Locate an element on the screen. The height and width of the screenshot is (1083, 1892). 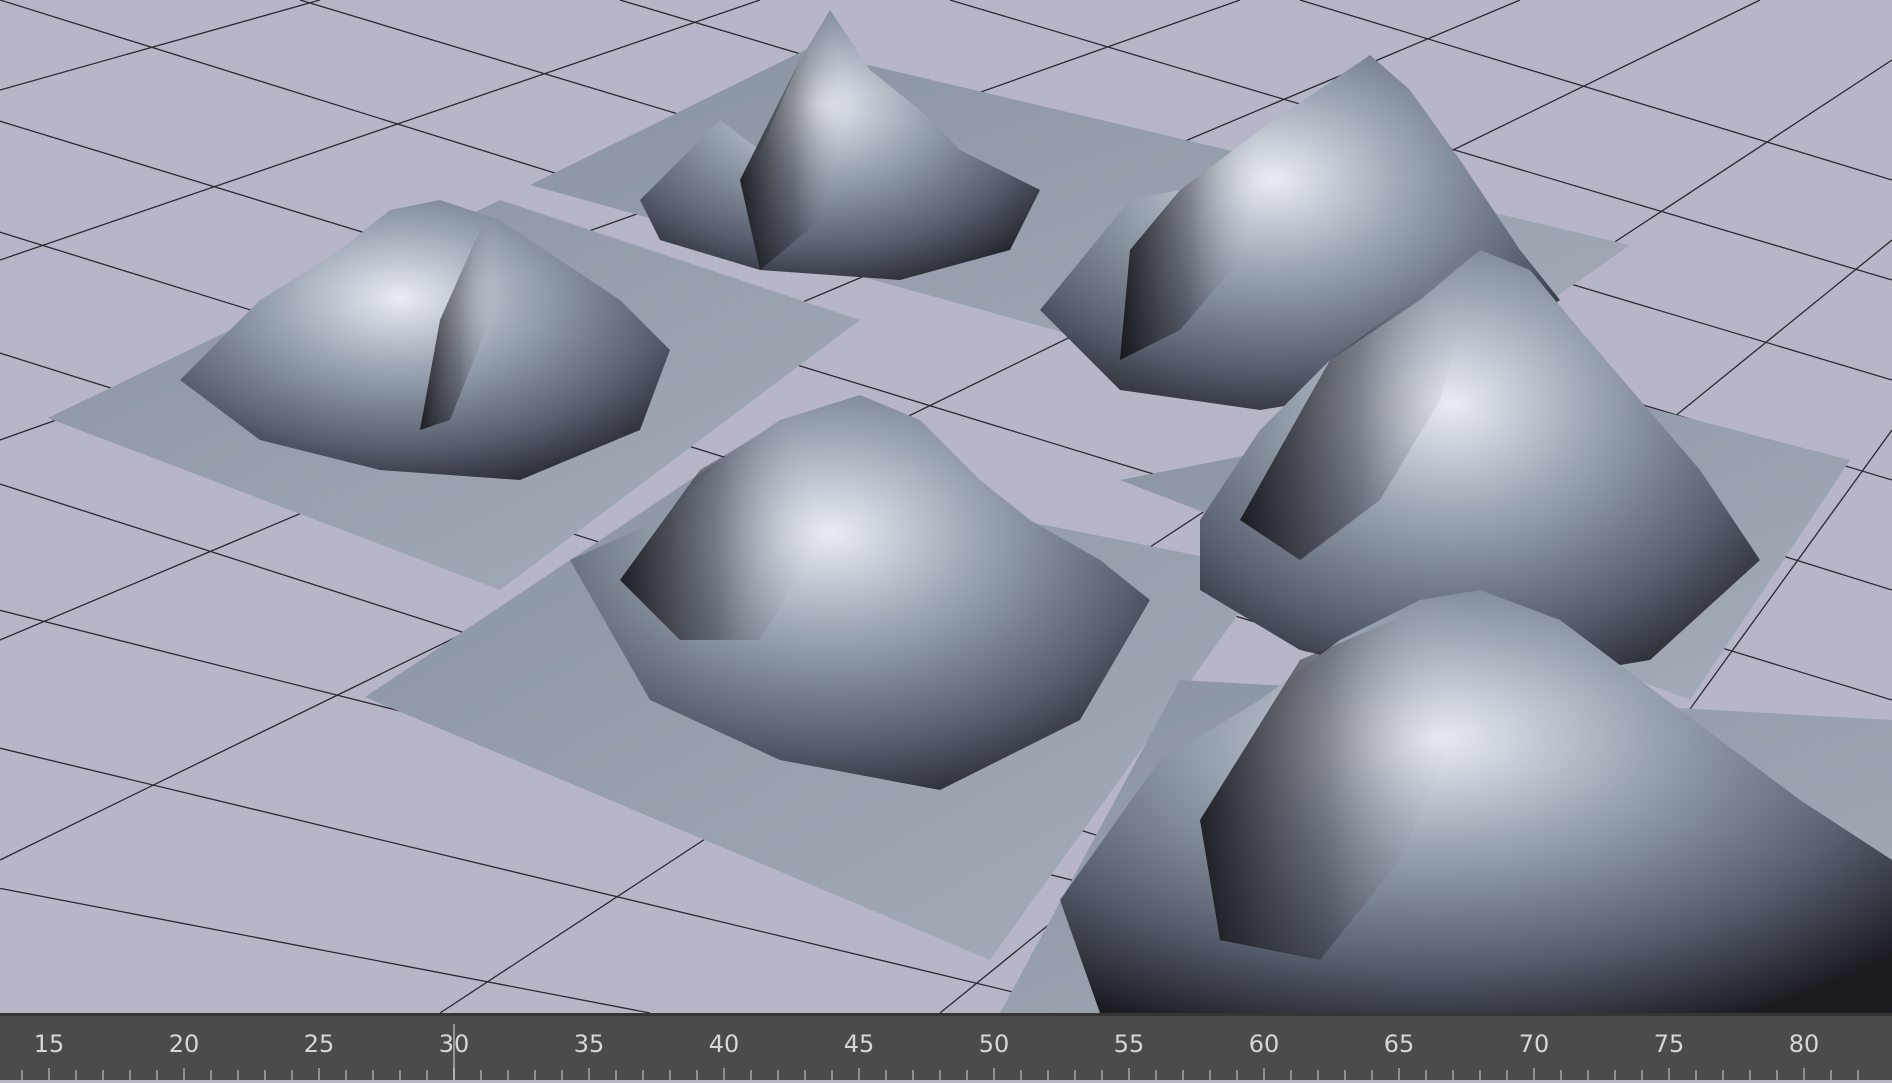
frame-label: 65 is located at coordinates (1399, 1044).